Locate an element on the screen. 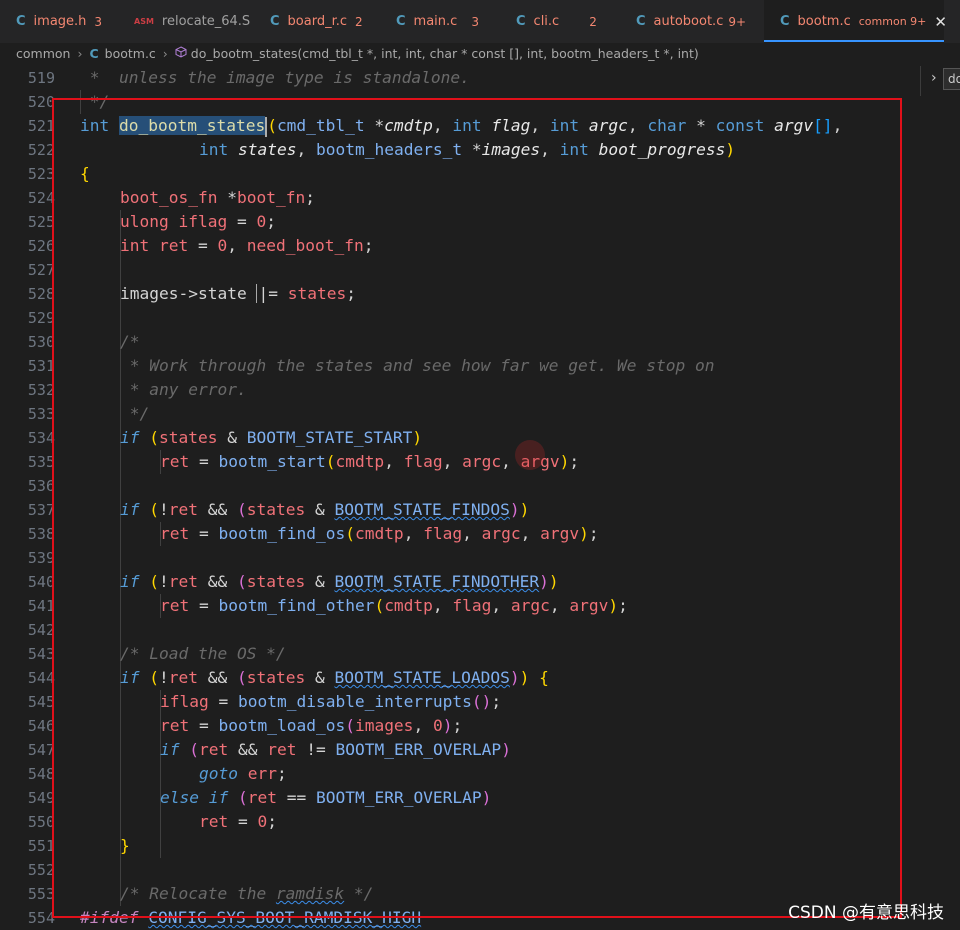  line-number: 552 is located at coordinates (41, 870).